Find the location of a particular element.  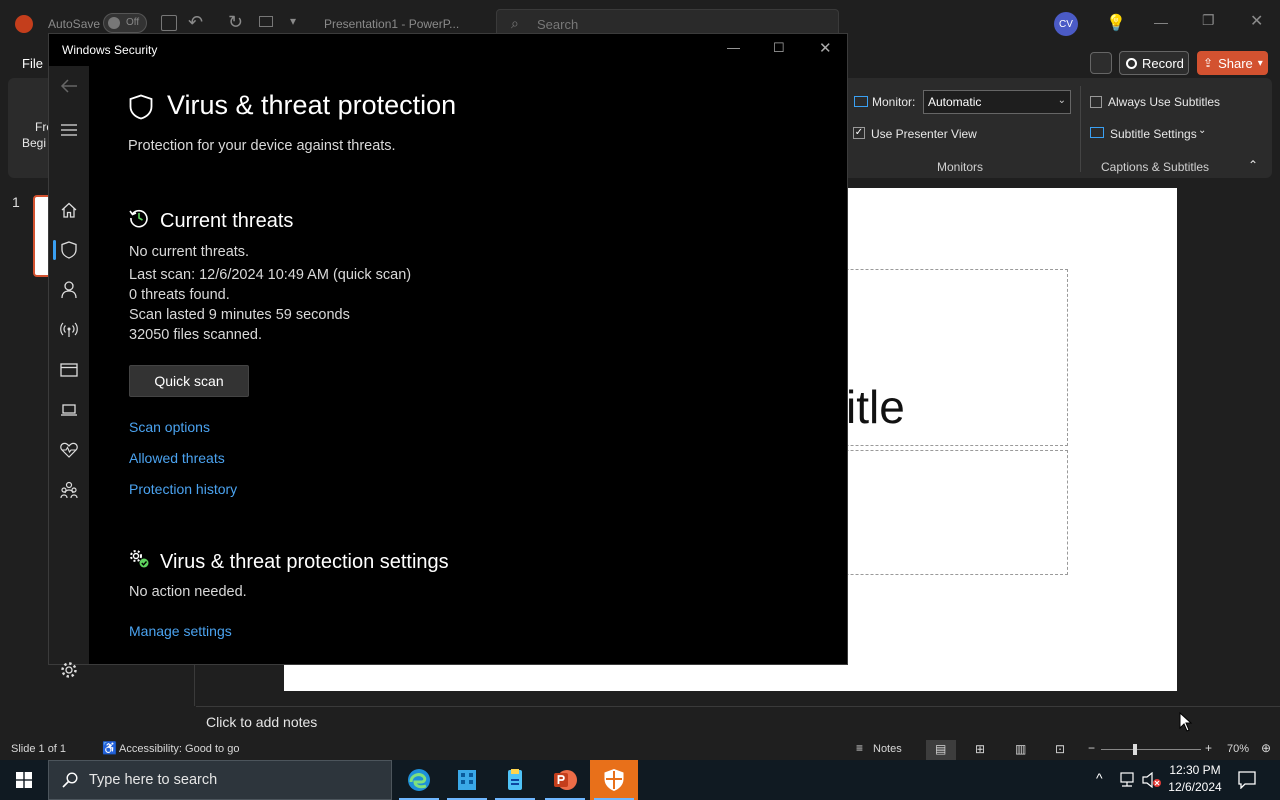

settings-status: No action needed. is located at coordinates (188, 592).